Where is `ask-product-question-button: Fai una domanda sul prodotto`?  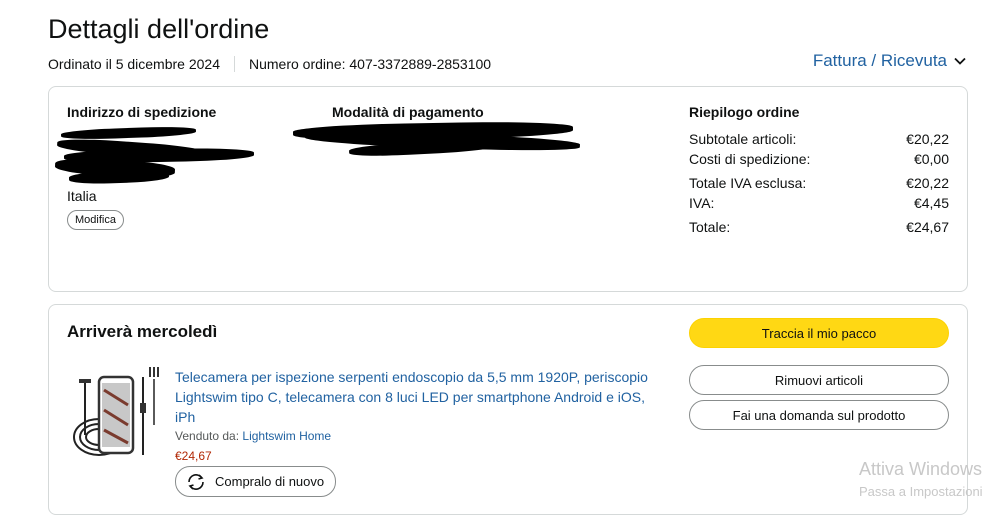
ask-product-question-button: Fai una domanda sul prodotto is located at coordinates (819, 415).